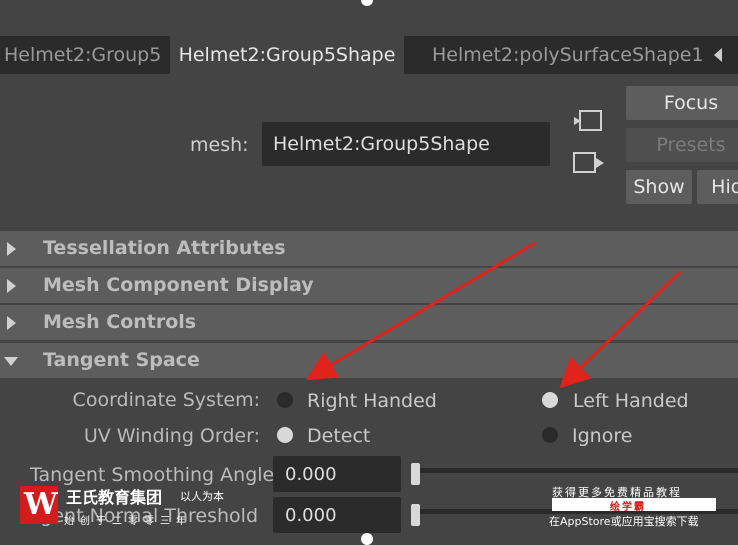 The image size is (738, 545). I want to click on radio-ignore-label: Ignore, so click(602, 436).